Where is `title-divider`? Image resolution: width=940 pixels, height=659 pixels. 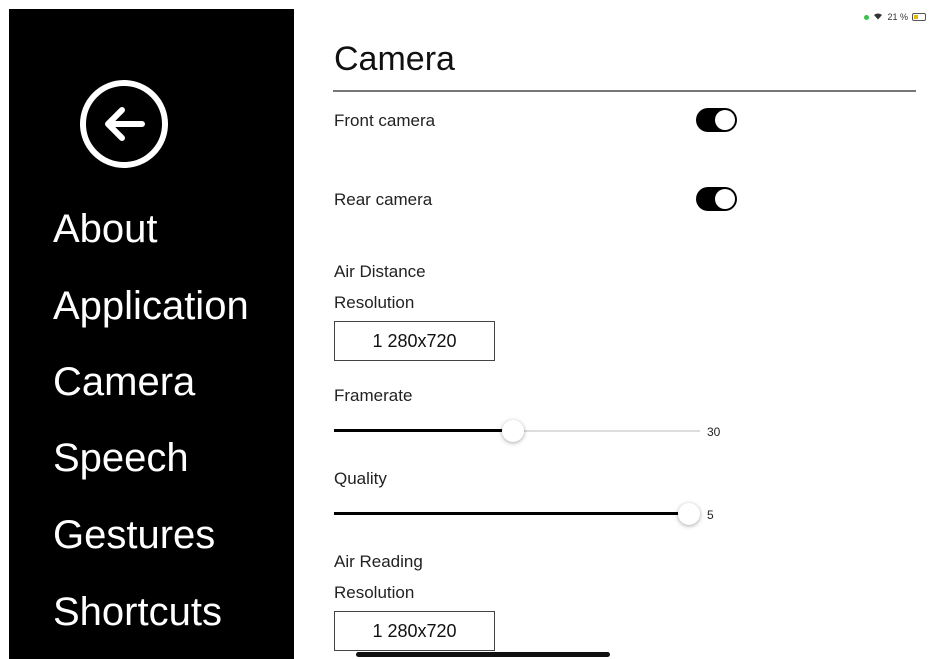
title-divider is located at coordinates (624, 91).